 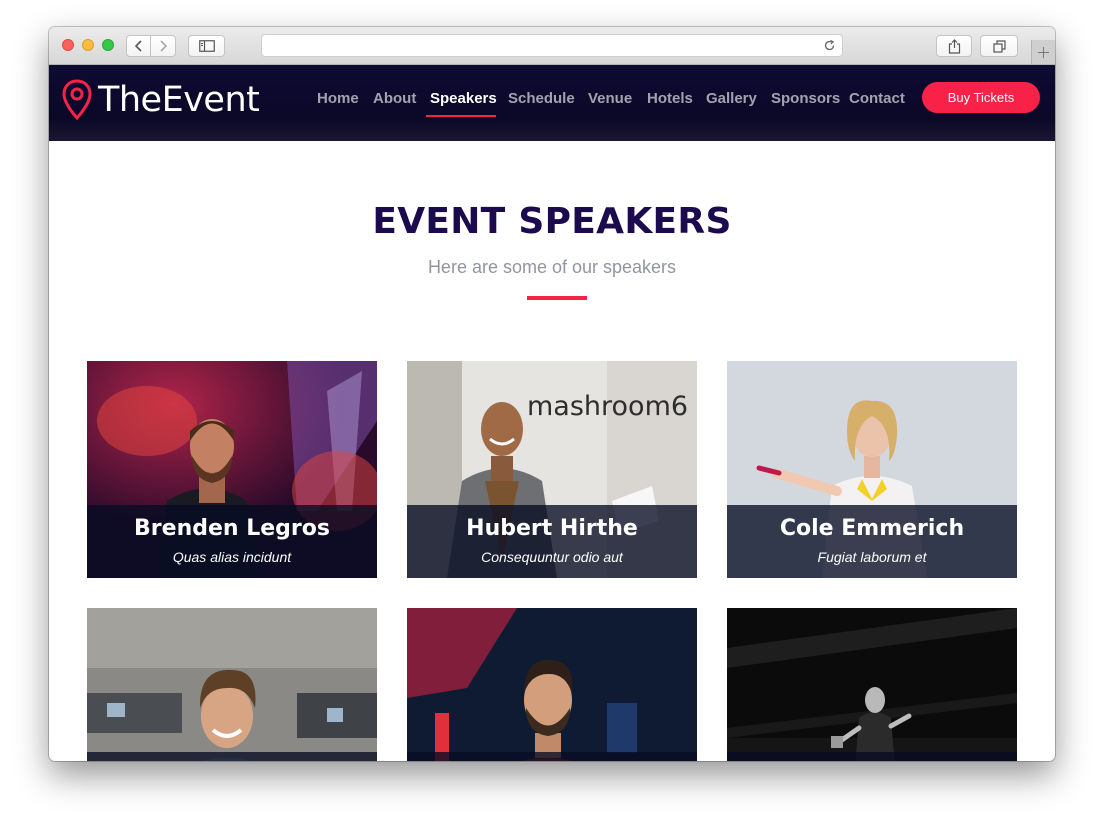 What do you see at coordinates (670, 98) in the screenshot?
I see `nav-hotels: Hotels` at bounding box center [670, 98].